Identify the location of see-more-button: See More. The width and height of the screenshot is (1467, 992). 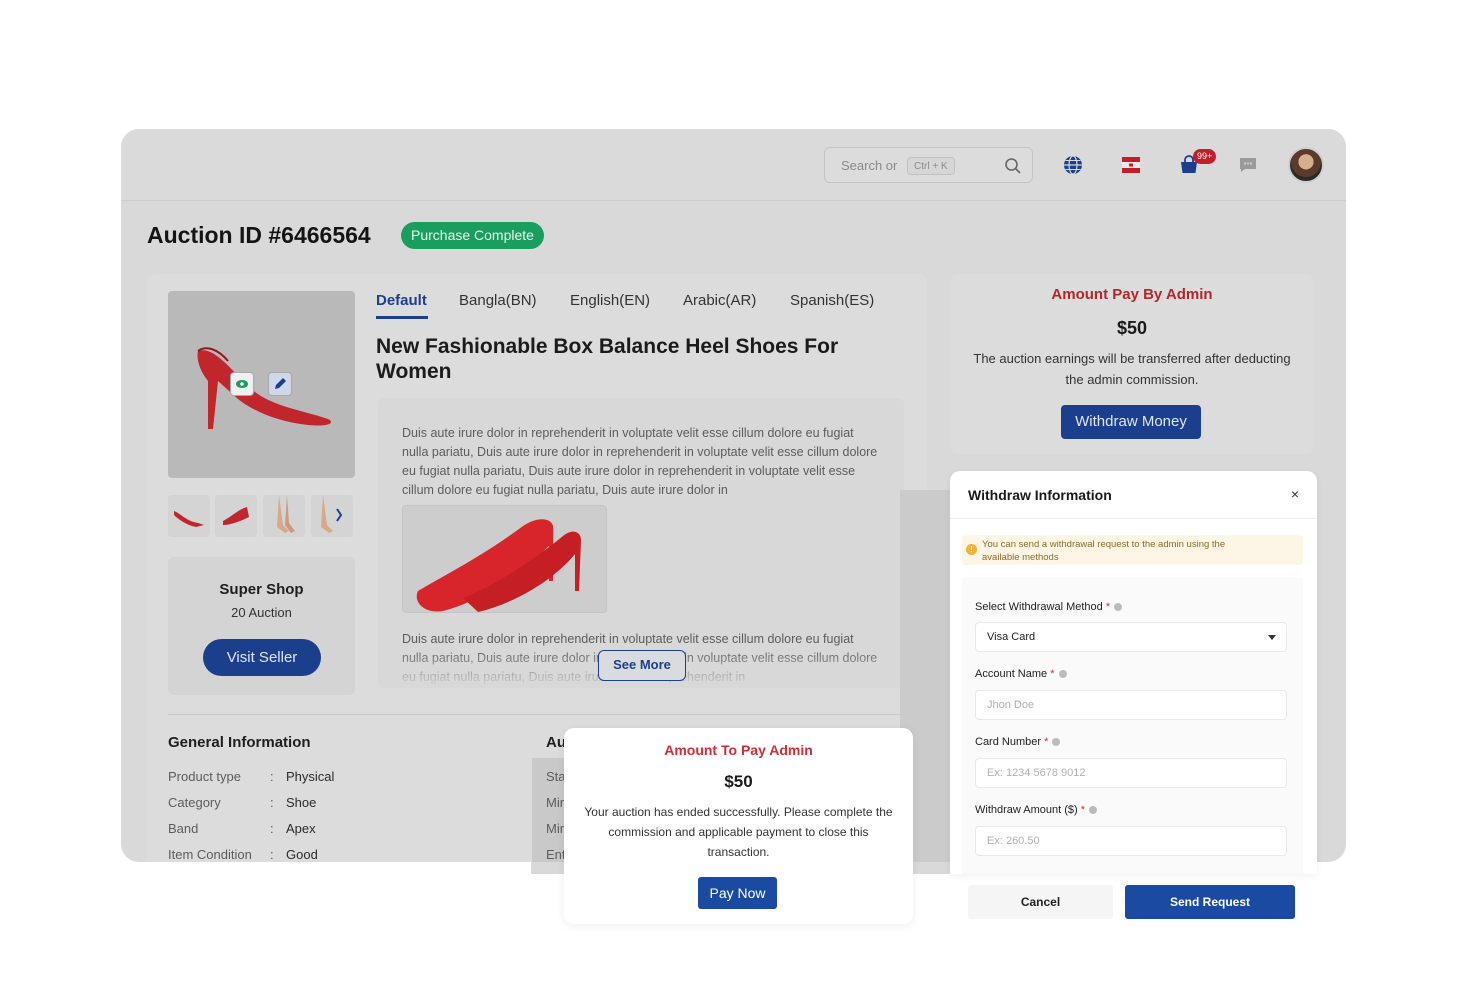
(642, 665).